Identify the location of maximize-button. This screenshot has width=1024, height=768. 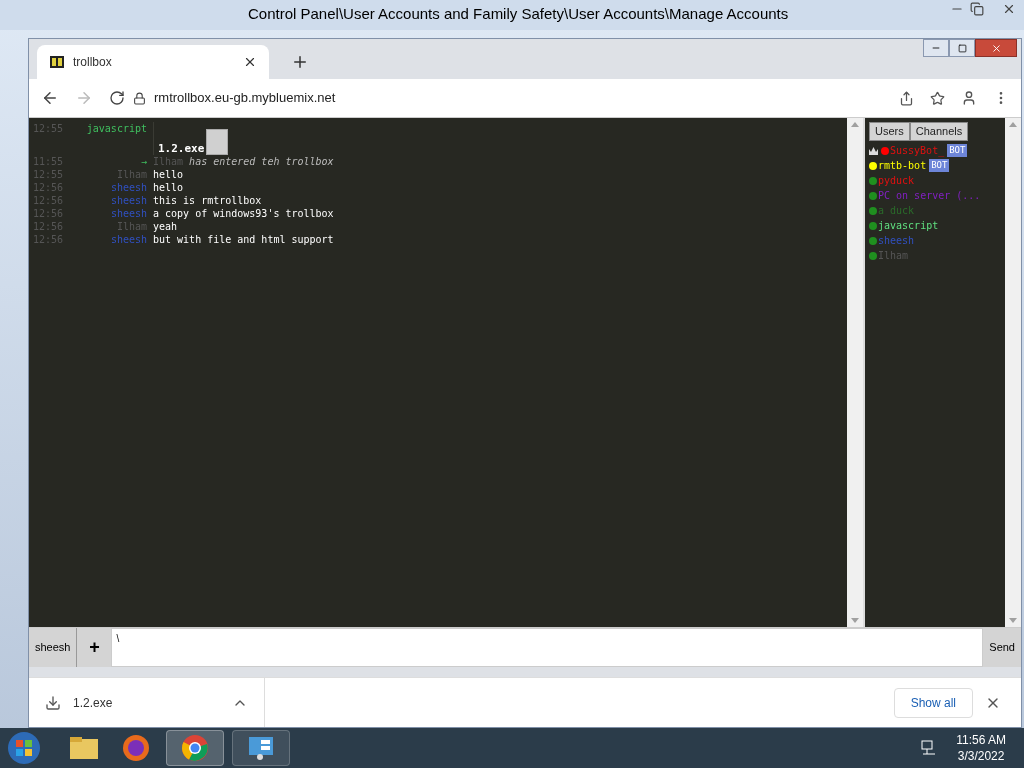
(962, 48).